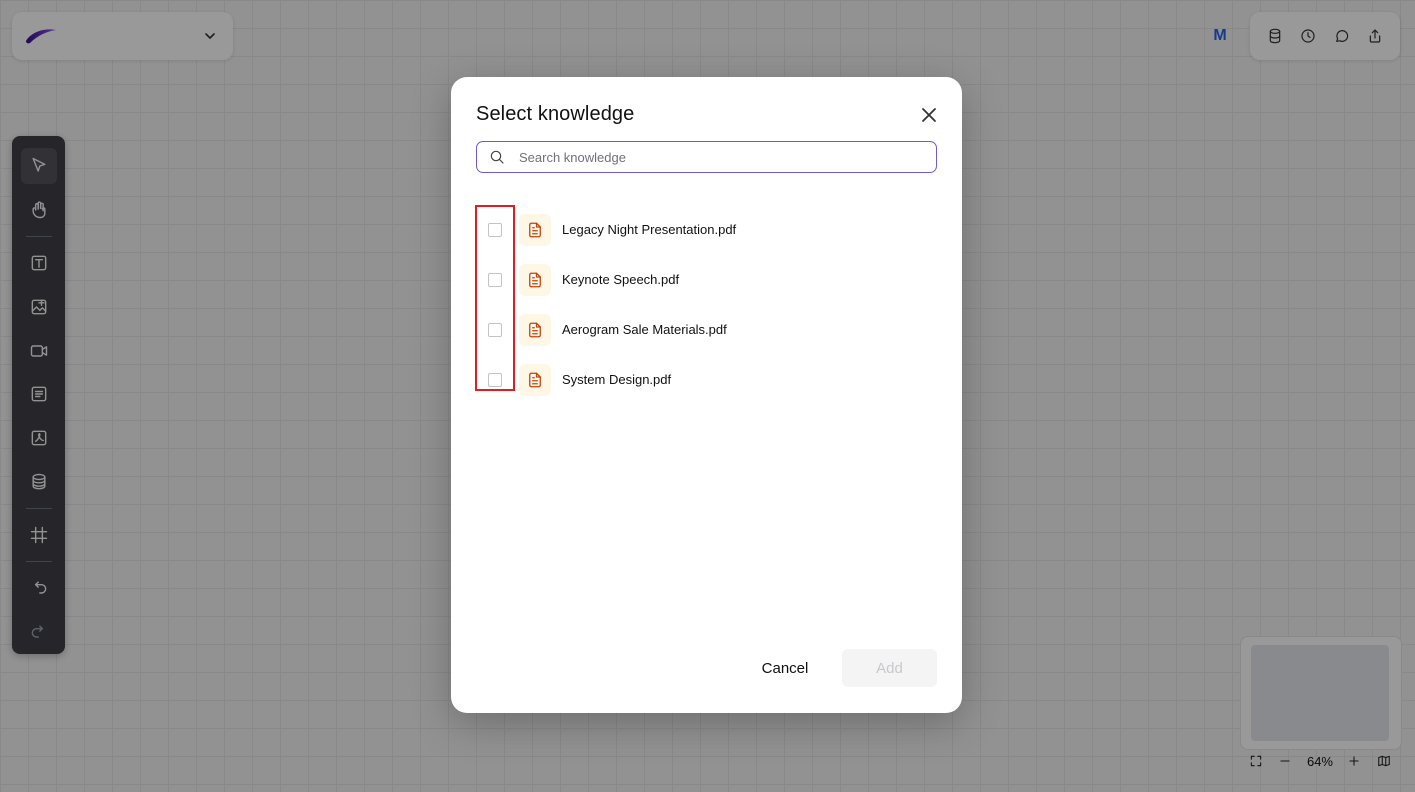  What do you see at coordinates (644, 329) in the screenshot?
I see `file-name: Aerogram Sale Materials.pdf` at bounding box center [644, 329].